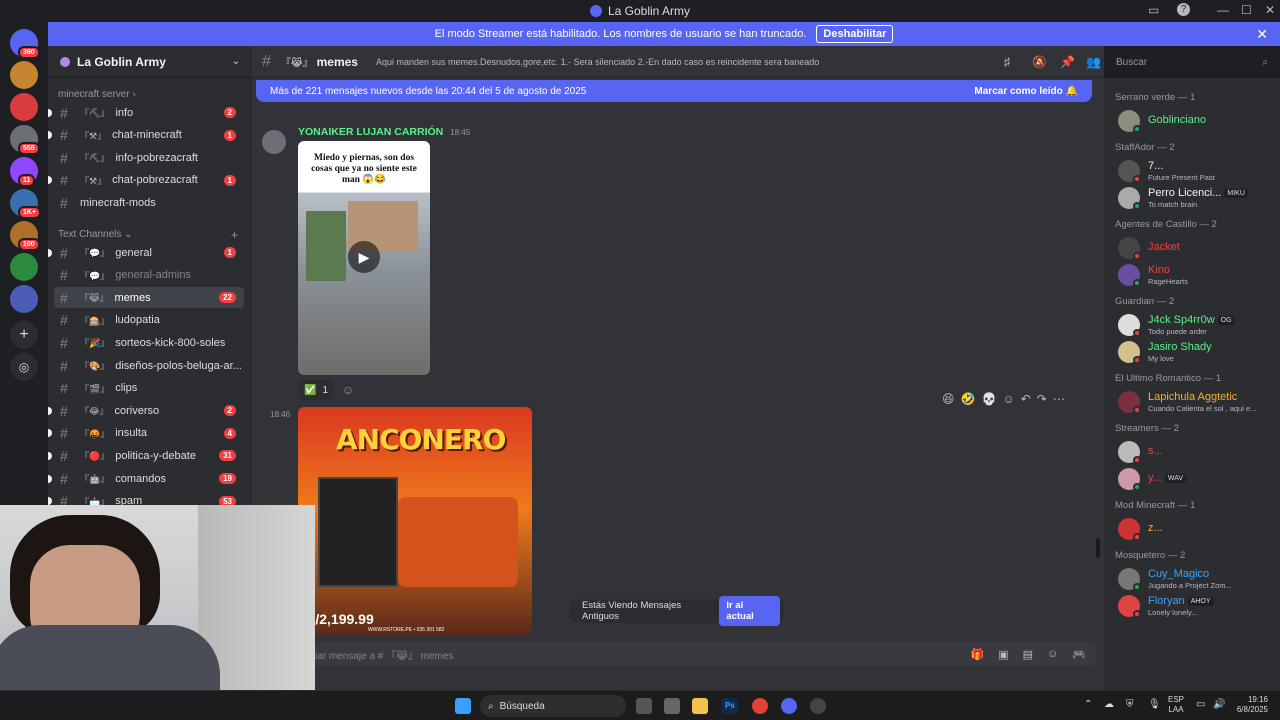 This screenshot has width=1280, height=720. I want to click on message-author: YONAIKER LUJAN CARRIÓN, so click(370, 132).